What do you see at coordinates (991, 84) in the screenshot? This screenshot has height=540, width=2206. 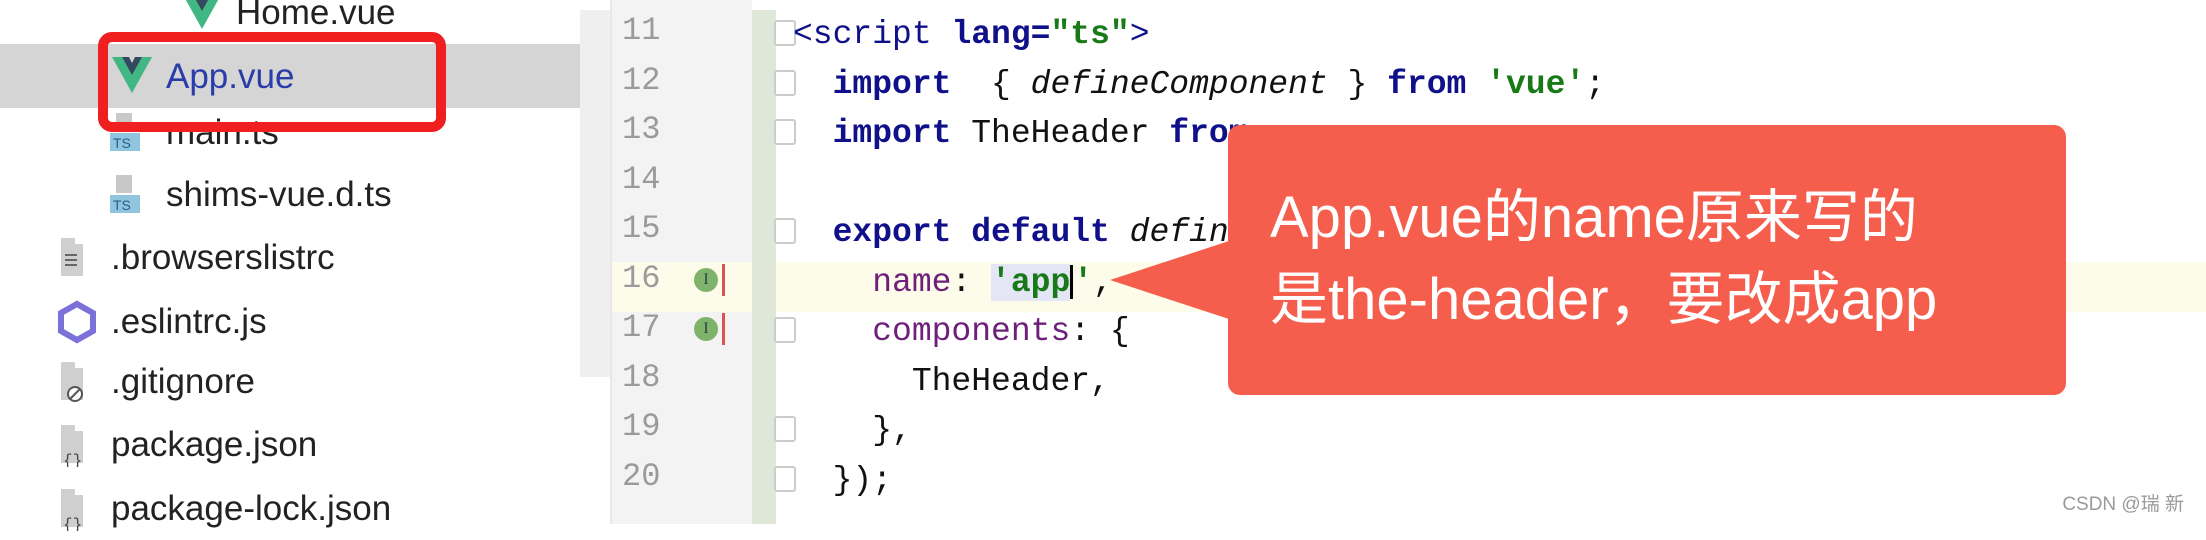 I see `code-token: {` at bounding box center [991, 84].